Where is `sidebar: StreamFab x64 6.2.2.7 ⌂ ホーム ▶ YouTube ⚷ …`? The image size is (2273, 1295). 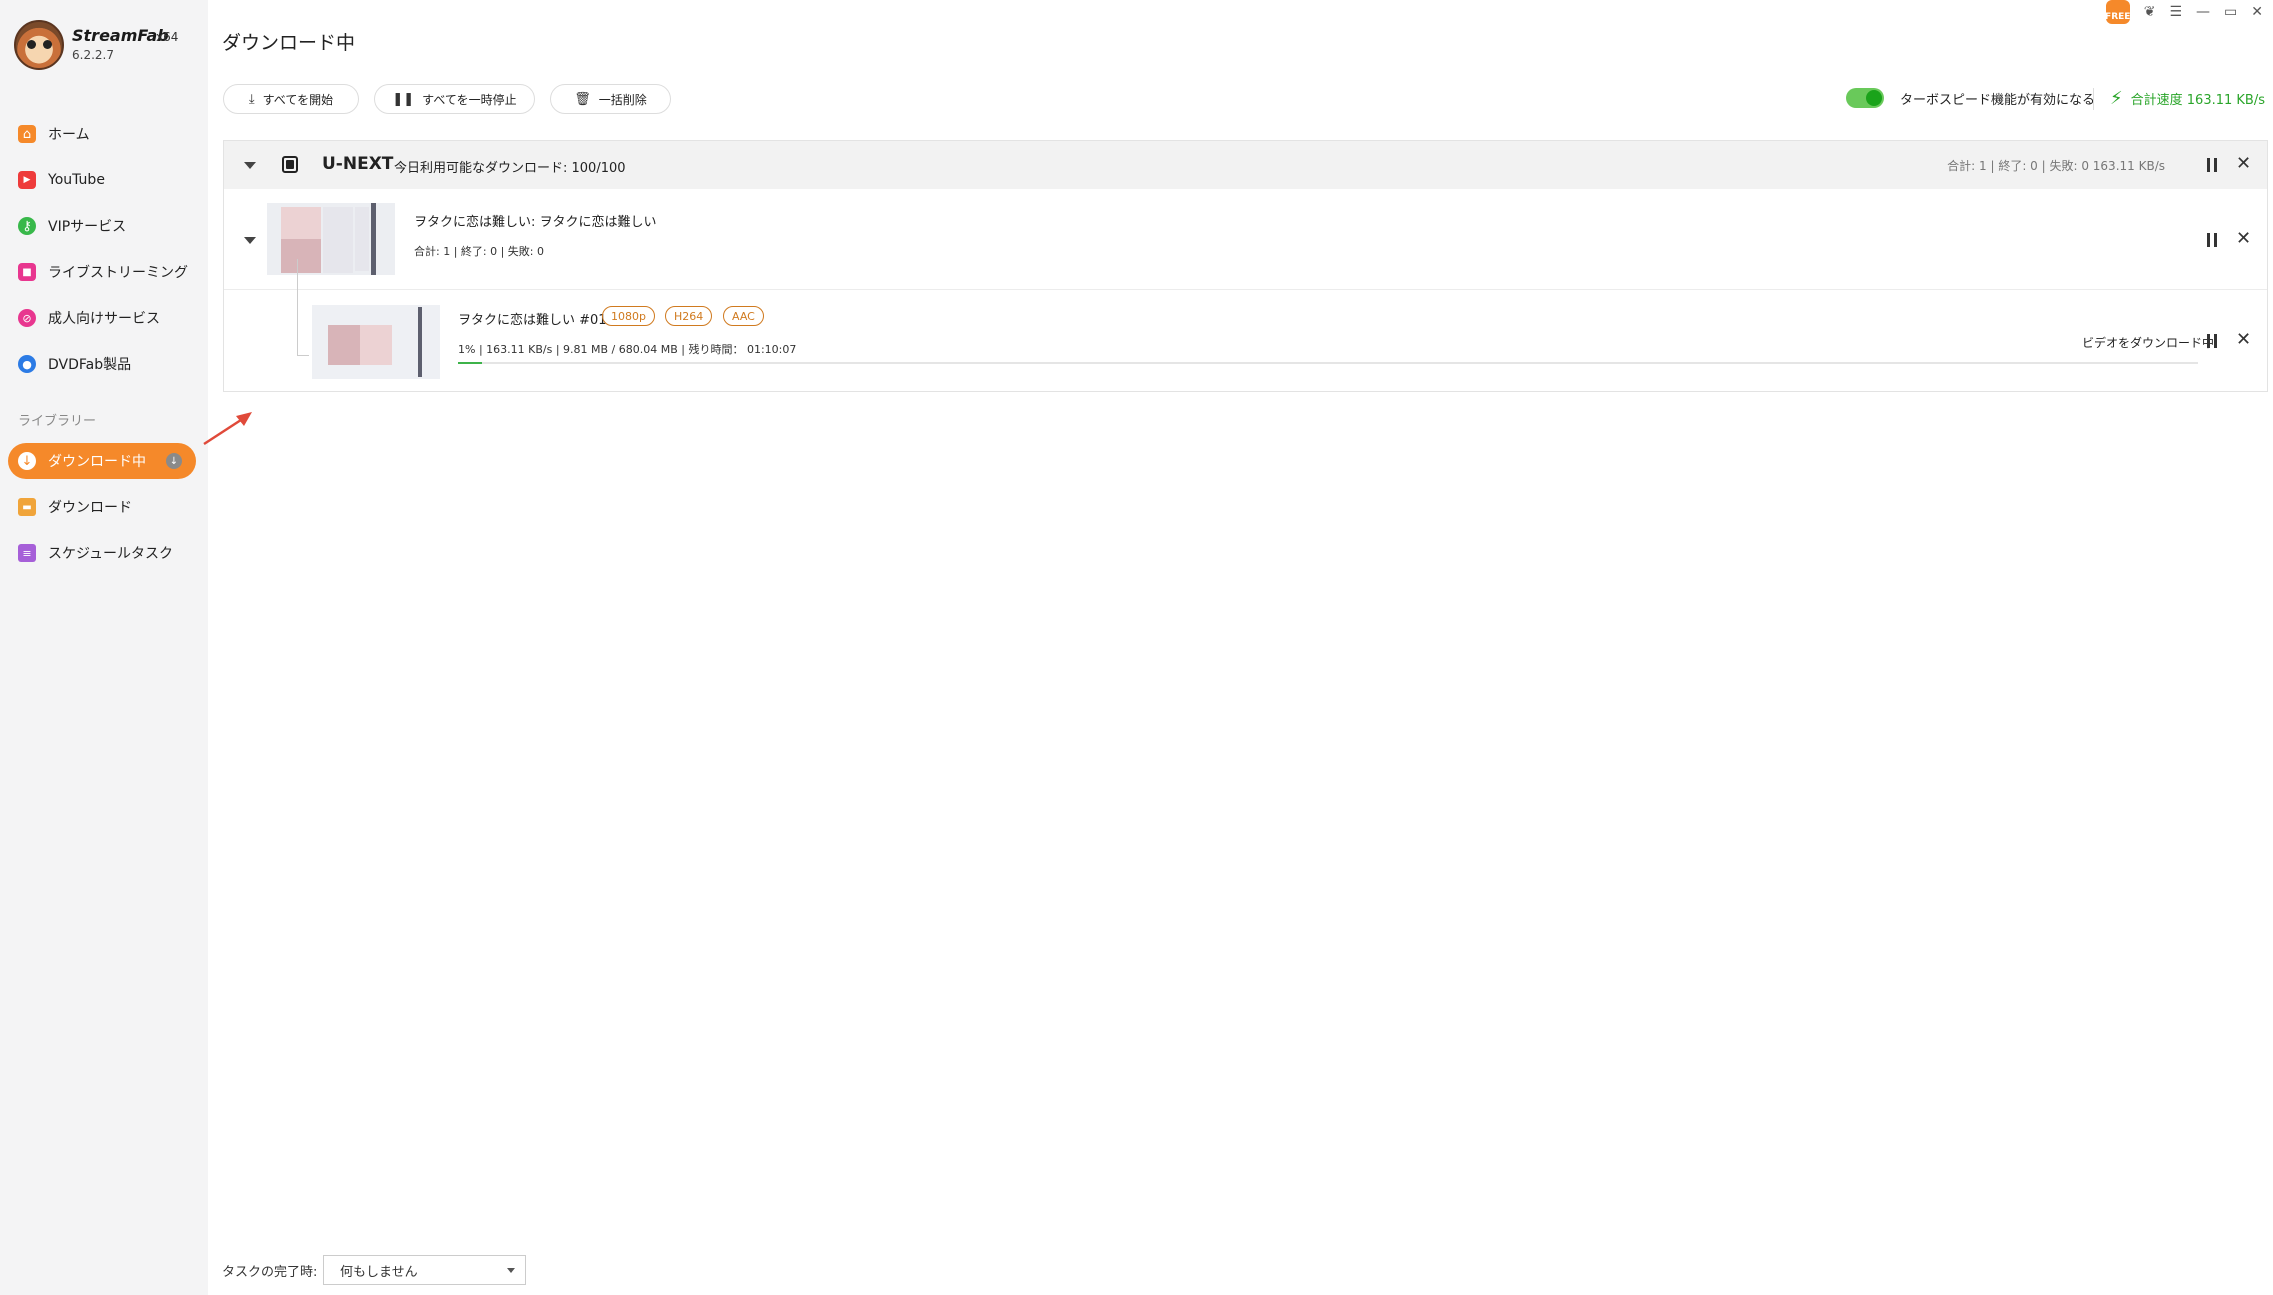
sidebar: StreamFab x64 6.2.2.7 ⌂ ホーム ▶ YouTube ⚷ … is located at coordinates (104, 647).